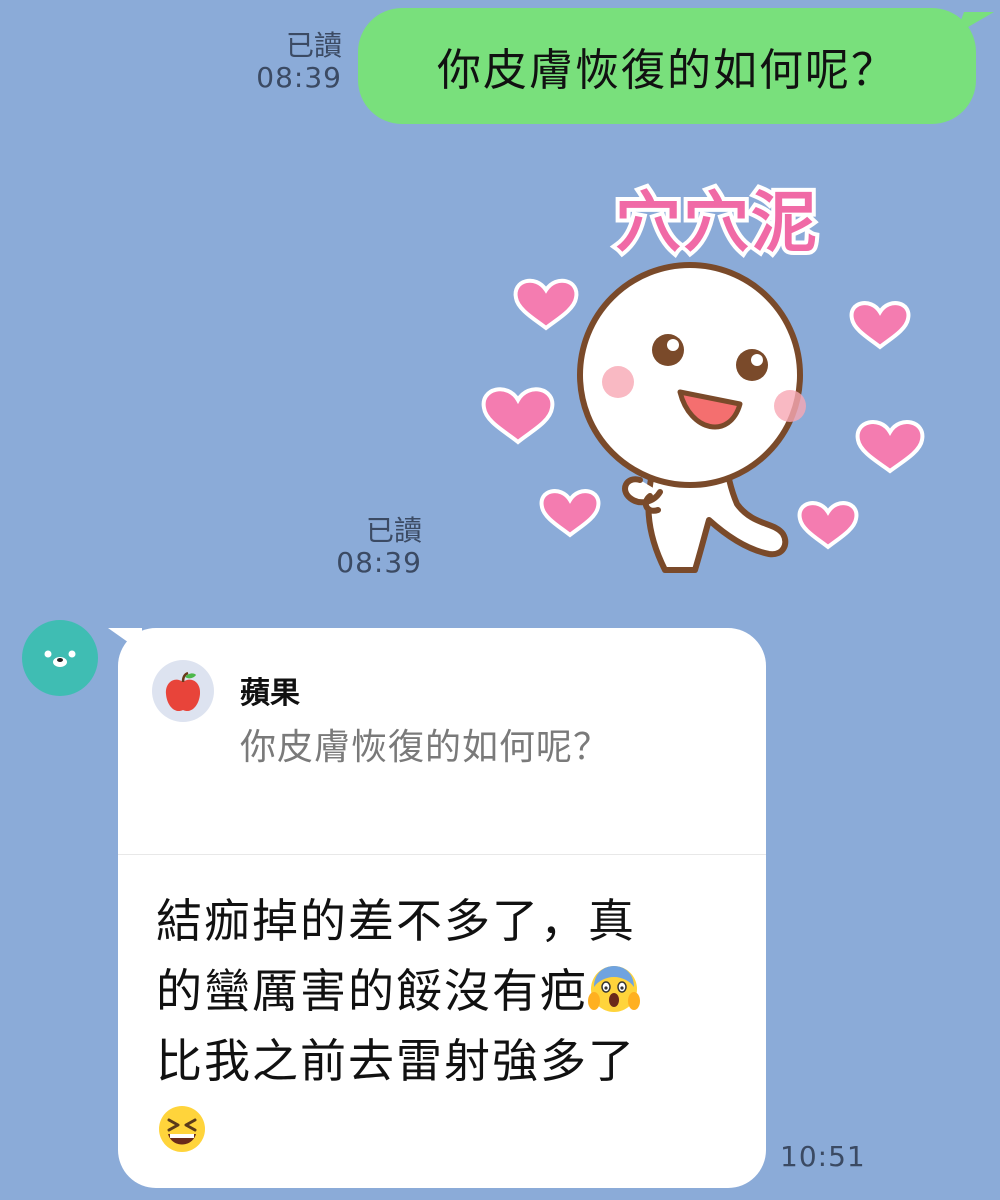  Describe the element at coordinates (270, 693) in the screenshot. I see `quoted-sender-name: 蘋果` at that location.